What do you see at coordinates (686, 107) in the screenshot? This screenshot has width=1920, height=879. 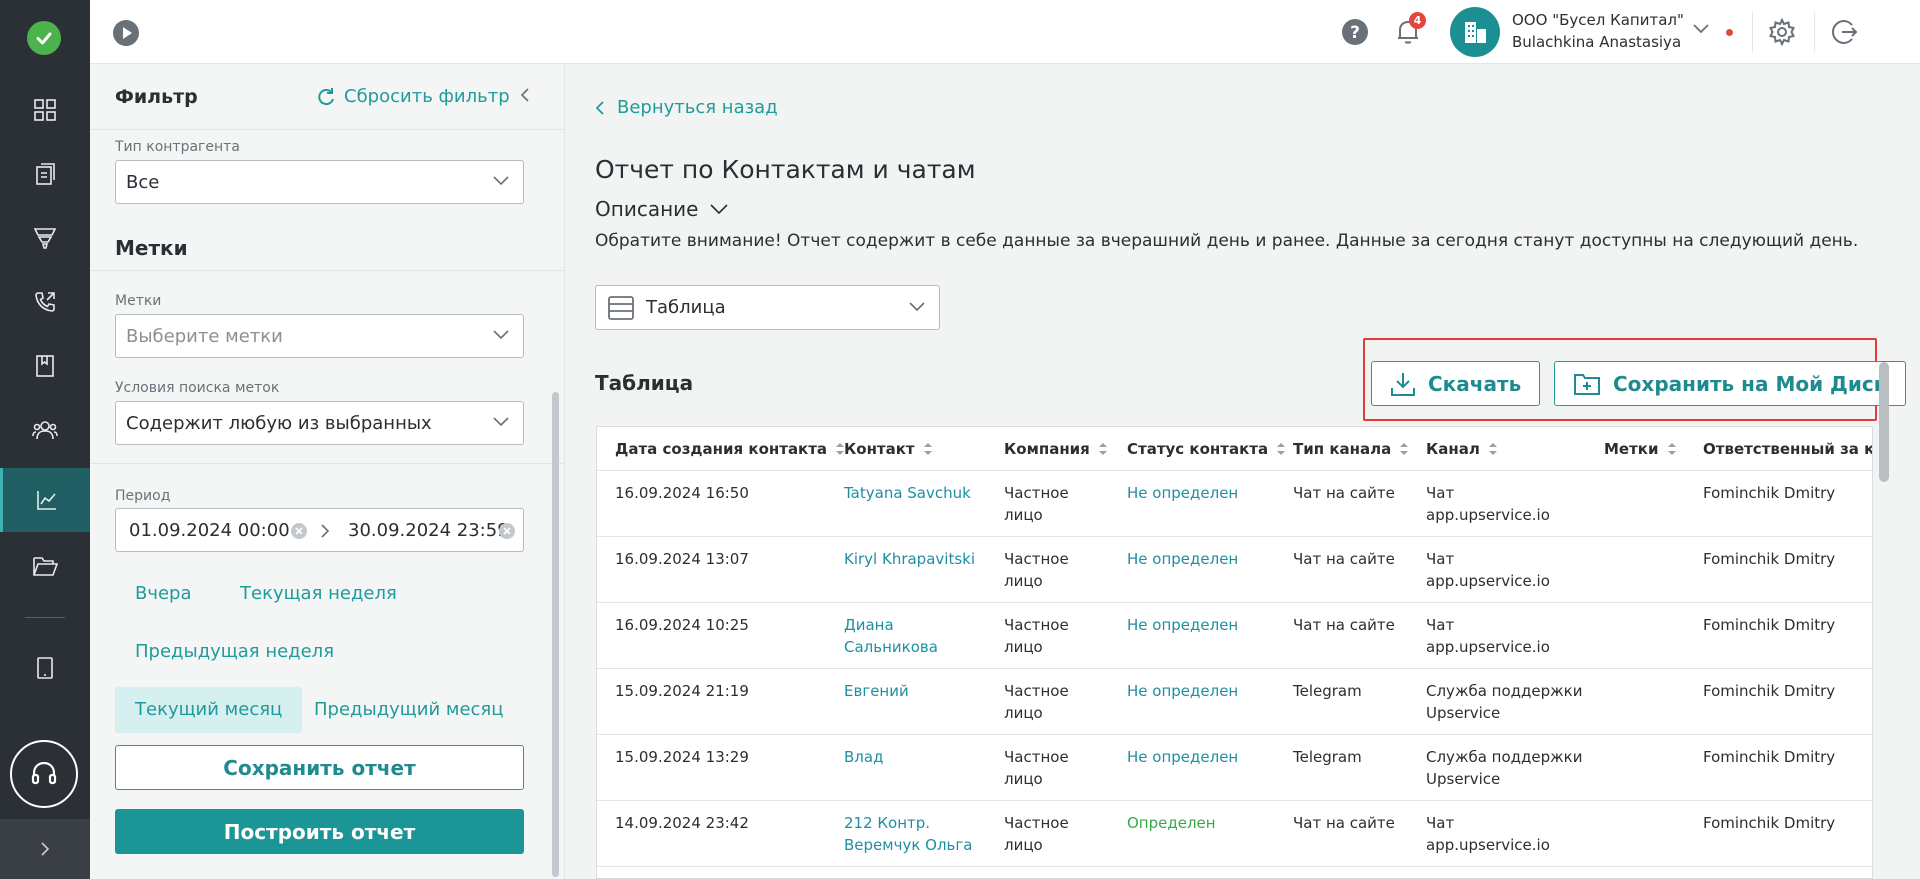 I see `back-link: Вернуться назад` at bounding box center [686, 107].